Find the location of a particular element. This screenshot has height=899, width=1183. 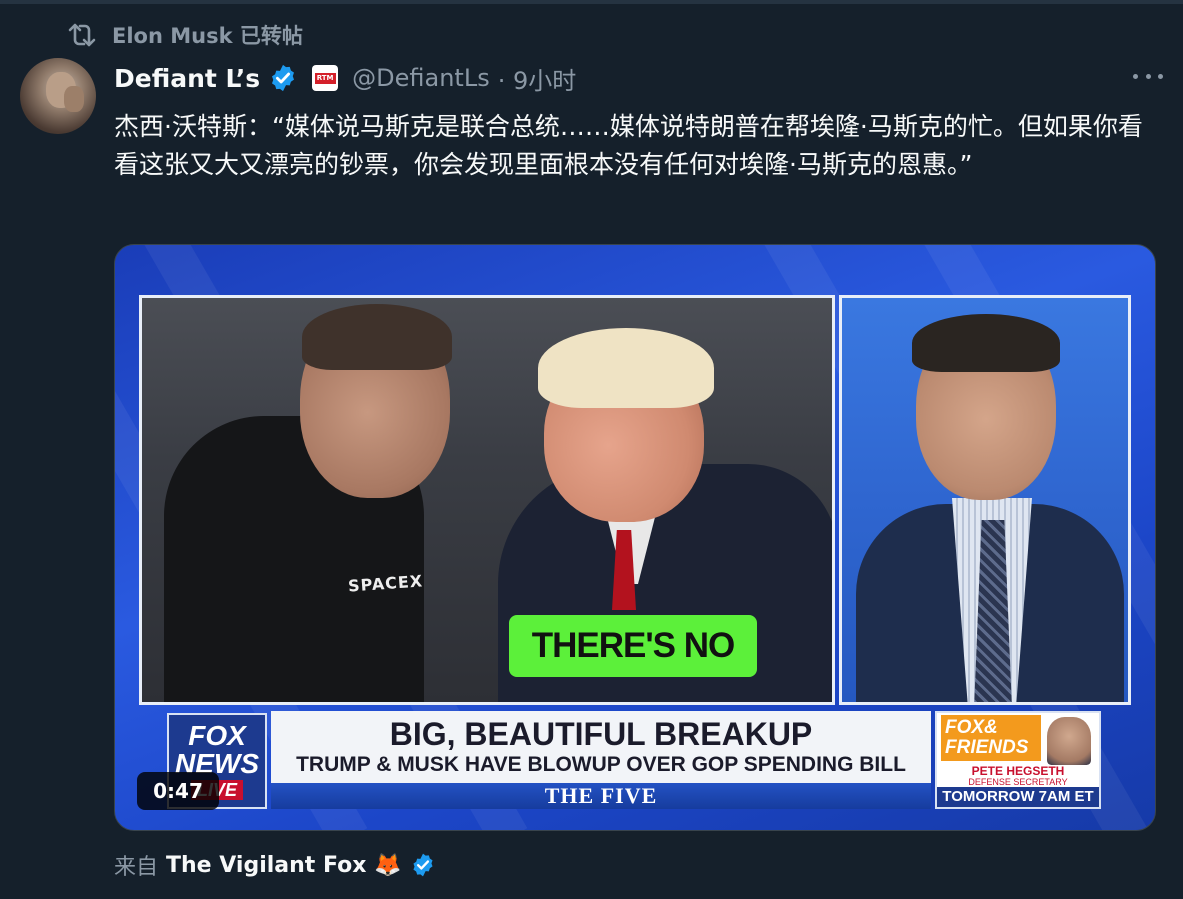

video-caption: THERE'S NO is located at coordinates (633, 646).